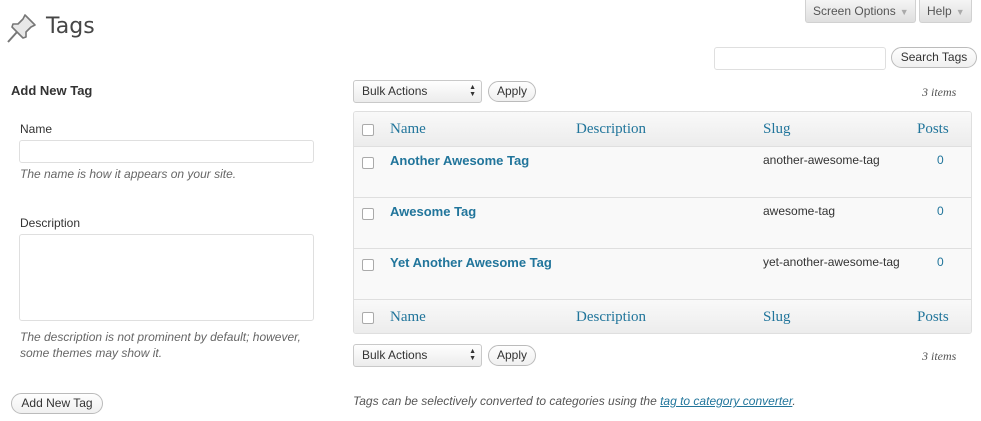 Image resolution: width=981 pixels, height=421 pixels. What do you see at coordinates (408, 129) in the screenshot?
I see `column-name-header: Name` at bounding box center [408, 129].